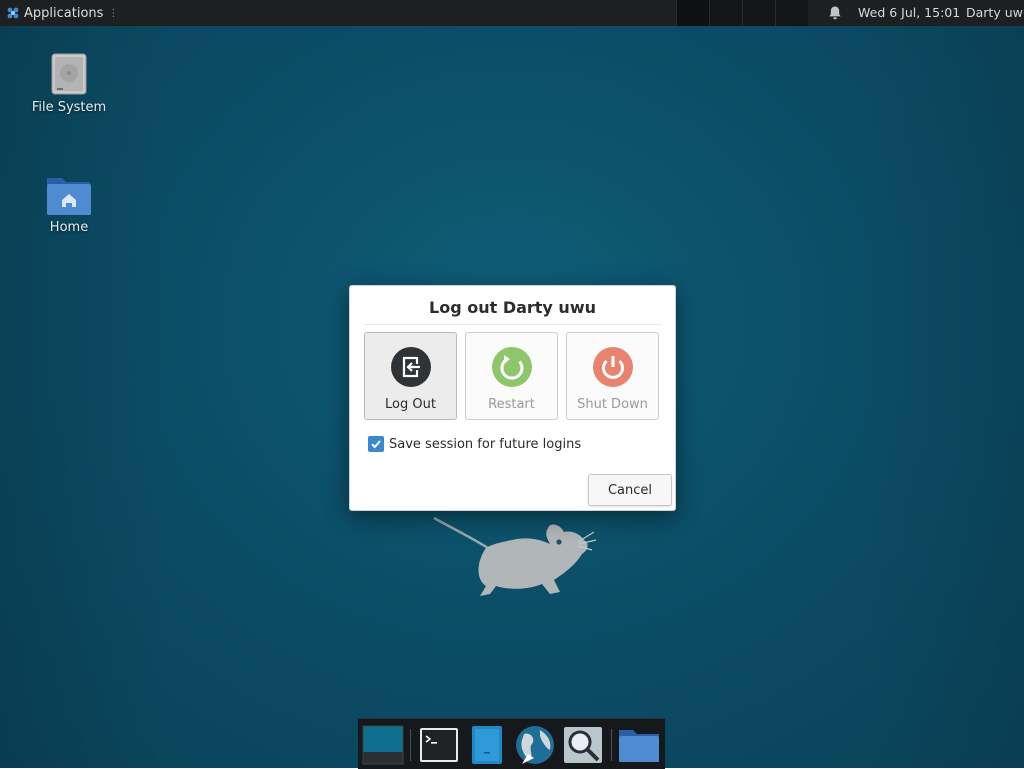  I want to click on bottom-dock, so click(511, 743).